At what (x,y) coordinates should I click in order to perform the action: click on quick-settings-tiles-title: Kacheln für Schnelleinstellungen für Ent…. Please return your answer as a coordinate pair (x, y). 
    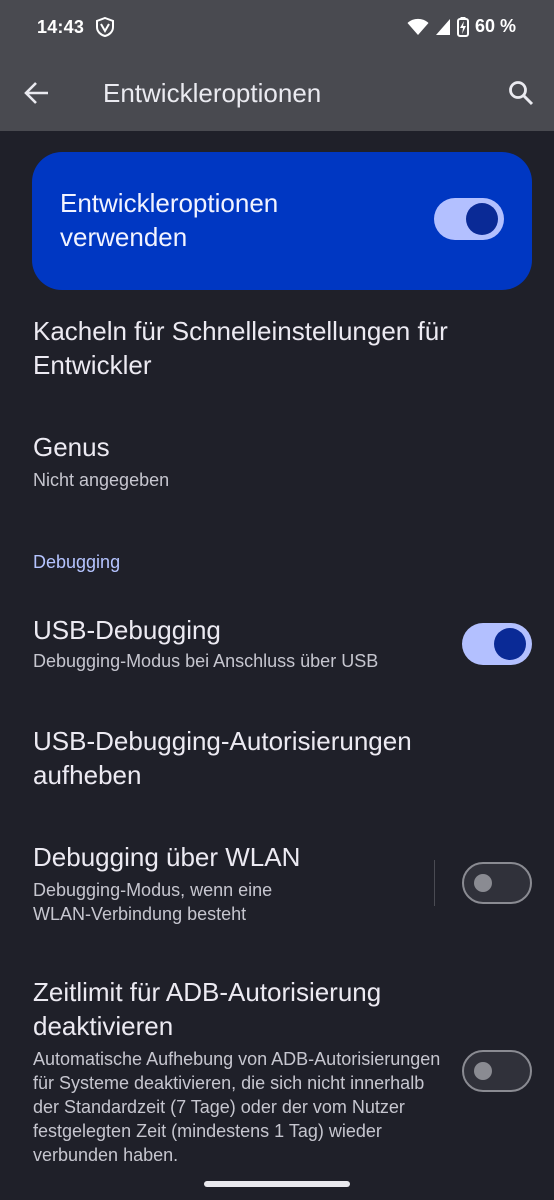
    Looking at the image, I should click on (240, 348).